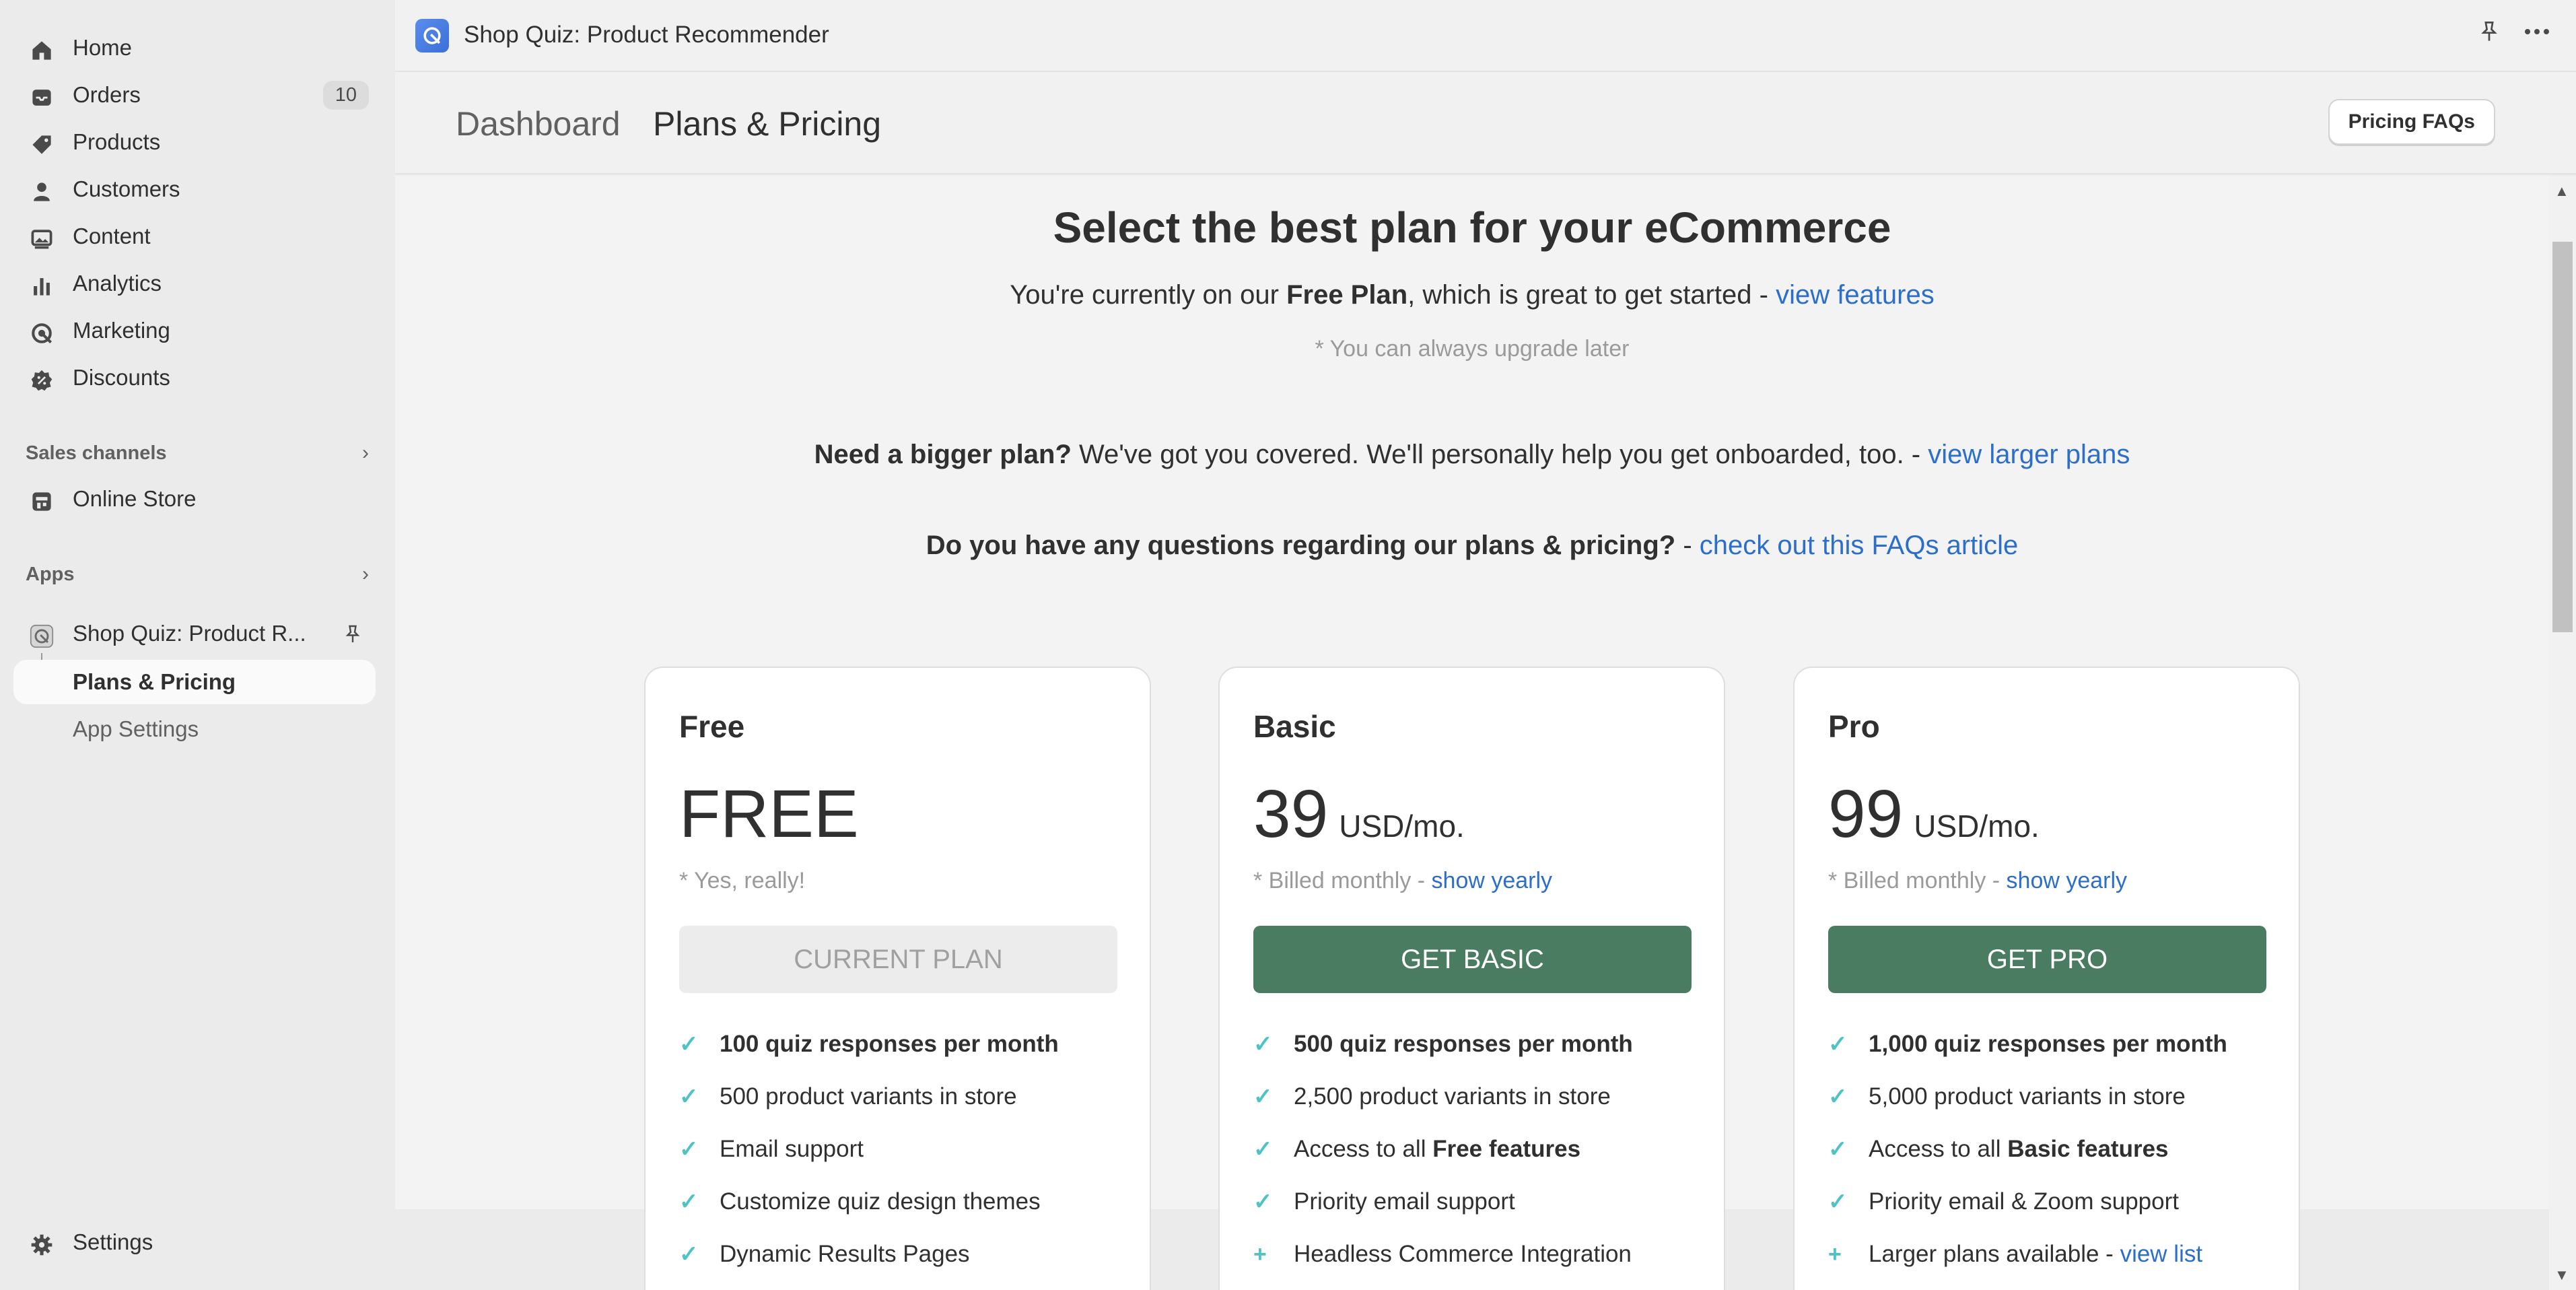 The width and height of the screenshot is (2576, 1290). What do you see at coordinates (197, 574) in the screenshot?
I see `apps-heading: Apps ›` at bounding box center [197, 574].